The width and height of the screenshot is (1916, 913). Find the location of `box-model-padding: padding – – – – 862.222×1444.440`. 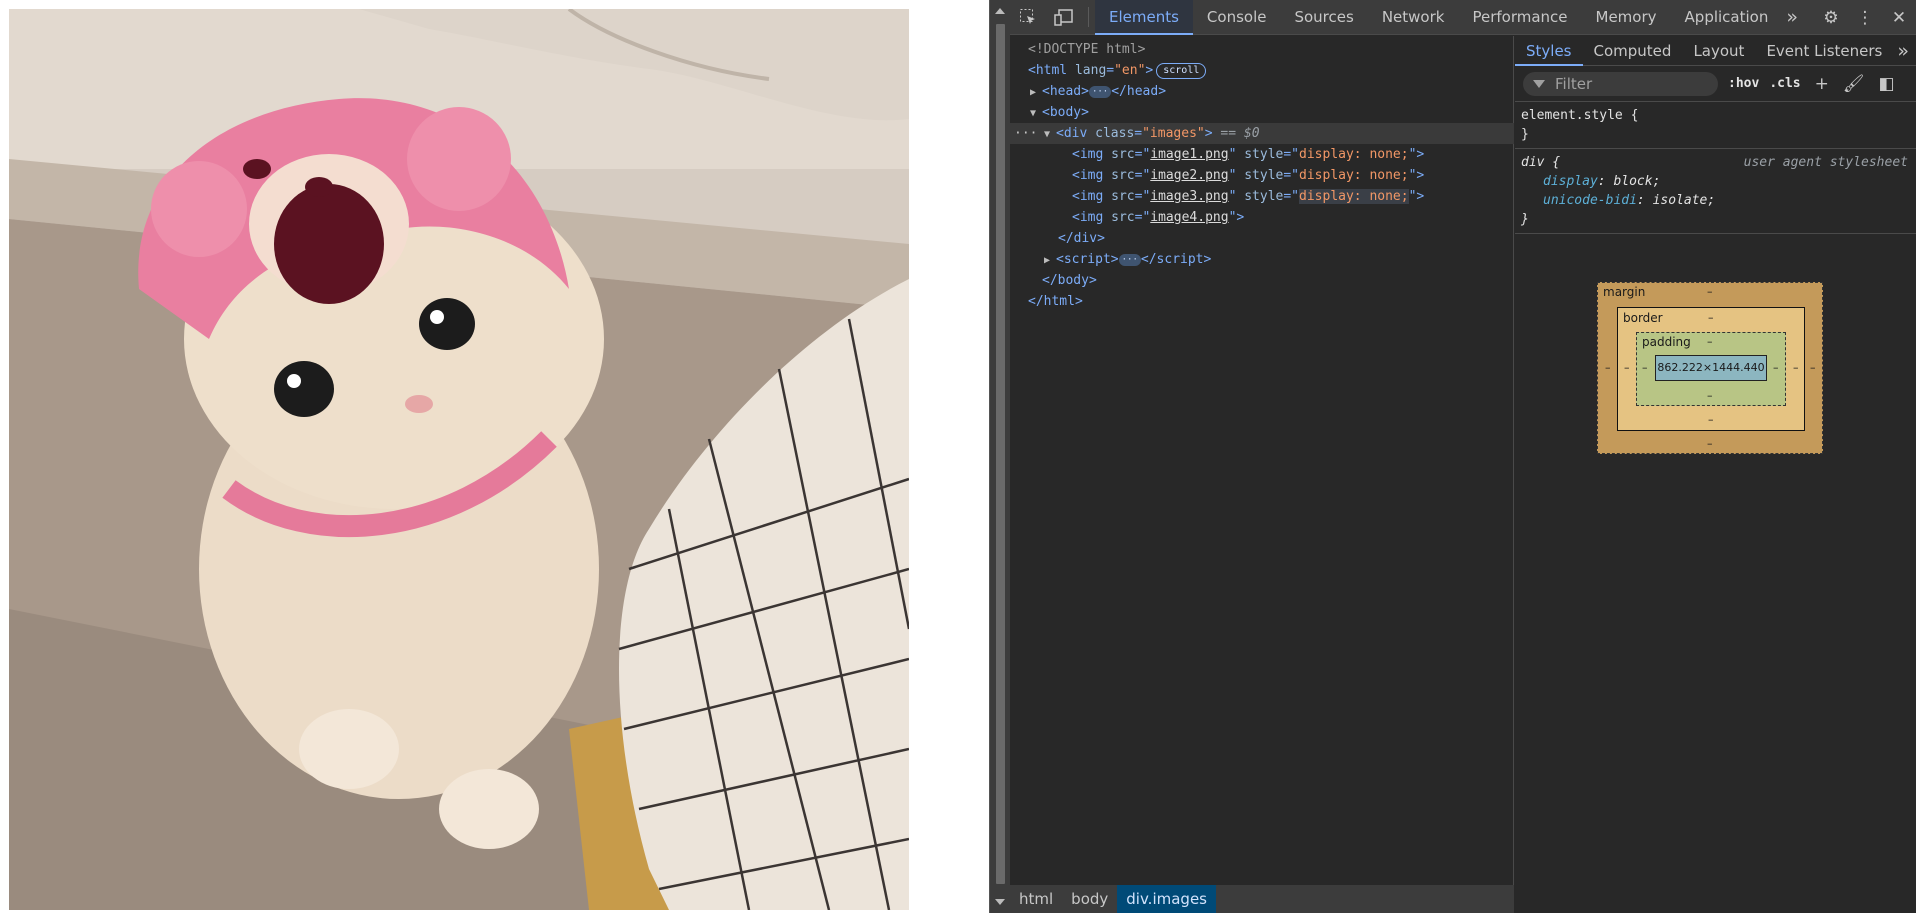

box-model-padding: padding – – – – 862.222×1444.440 is located at coordinates (1711, 369).